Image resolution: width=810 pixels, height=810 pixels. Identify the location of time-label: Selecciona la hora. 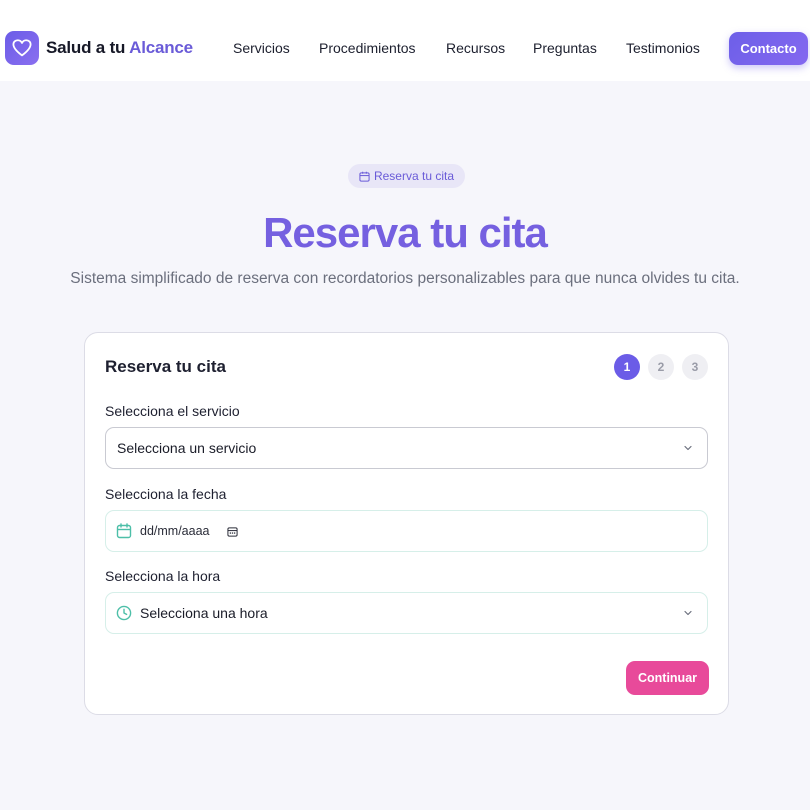
(163, 576).